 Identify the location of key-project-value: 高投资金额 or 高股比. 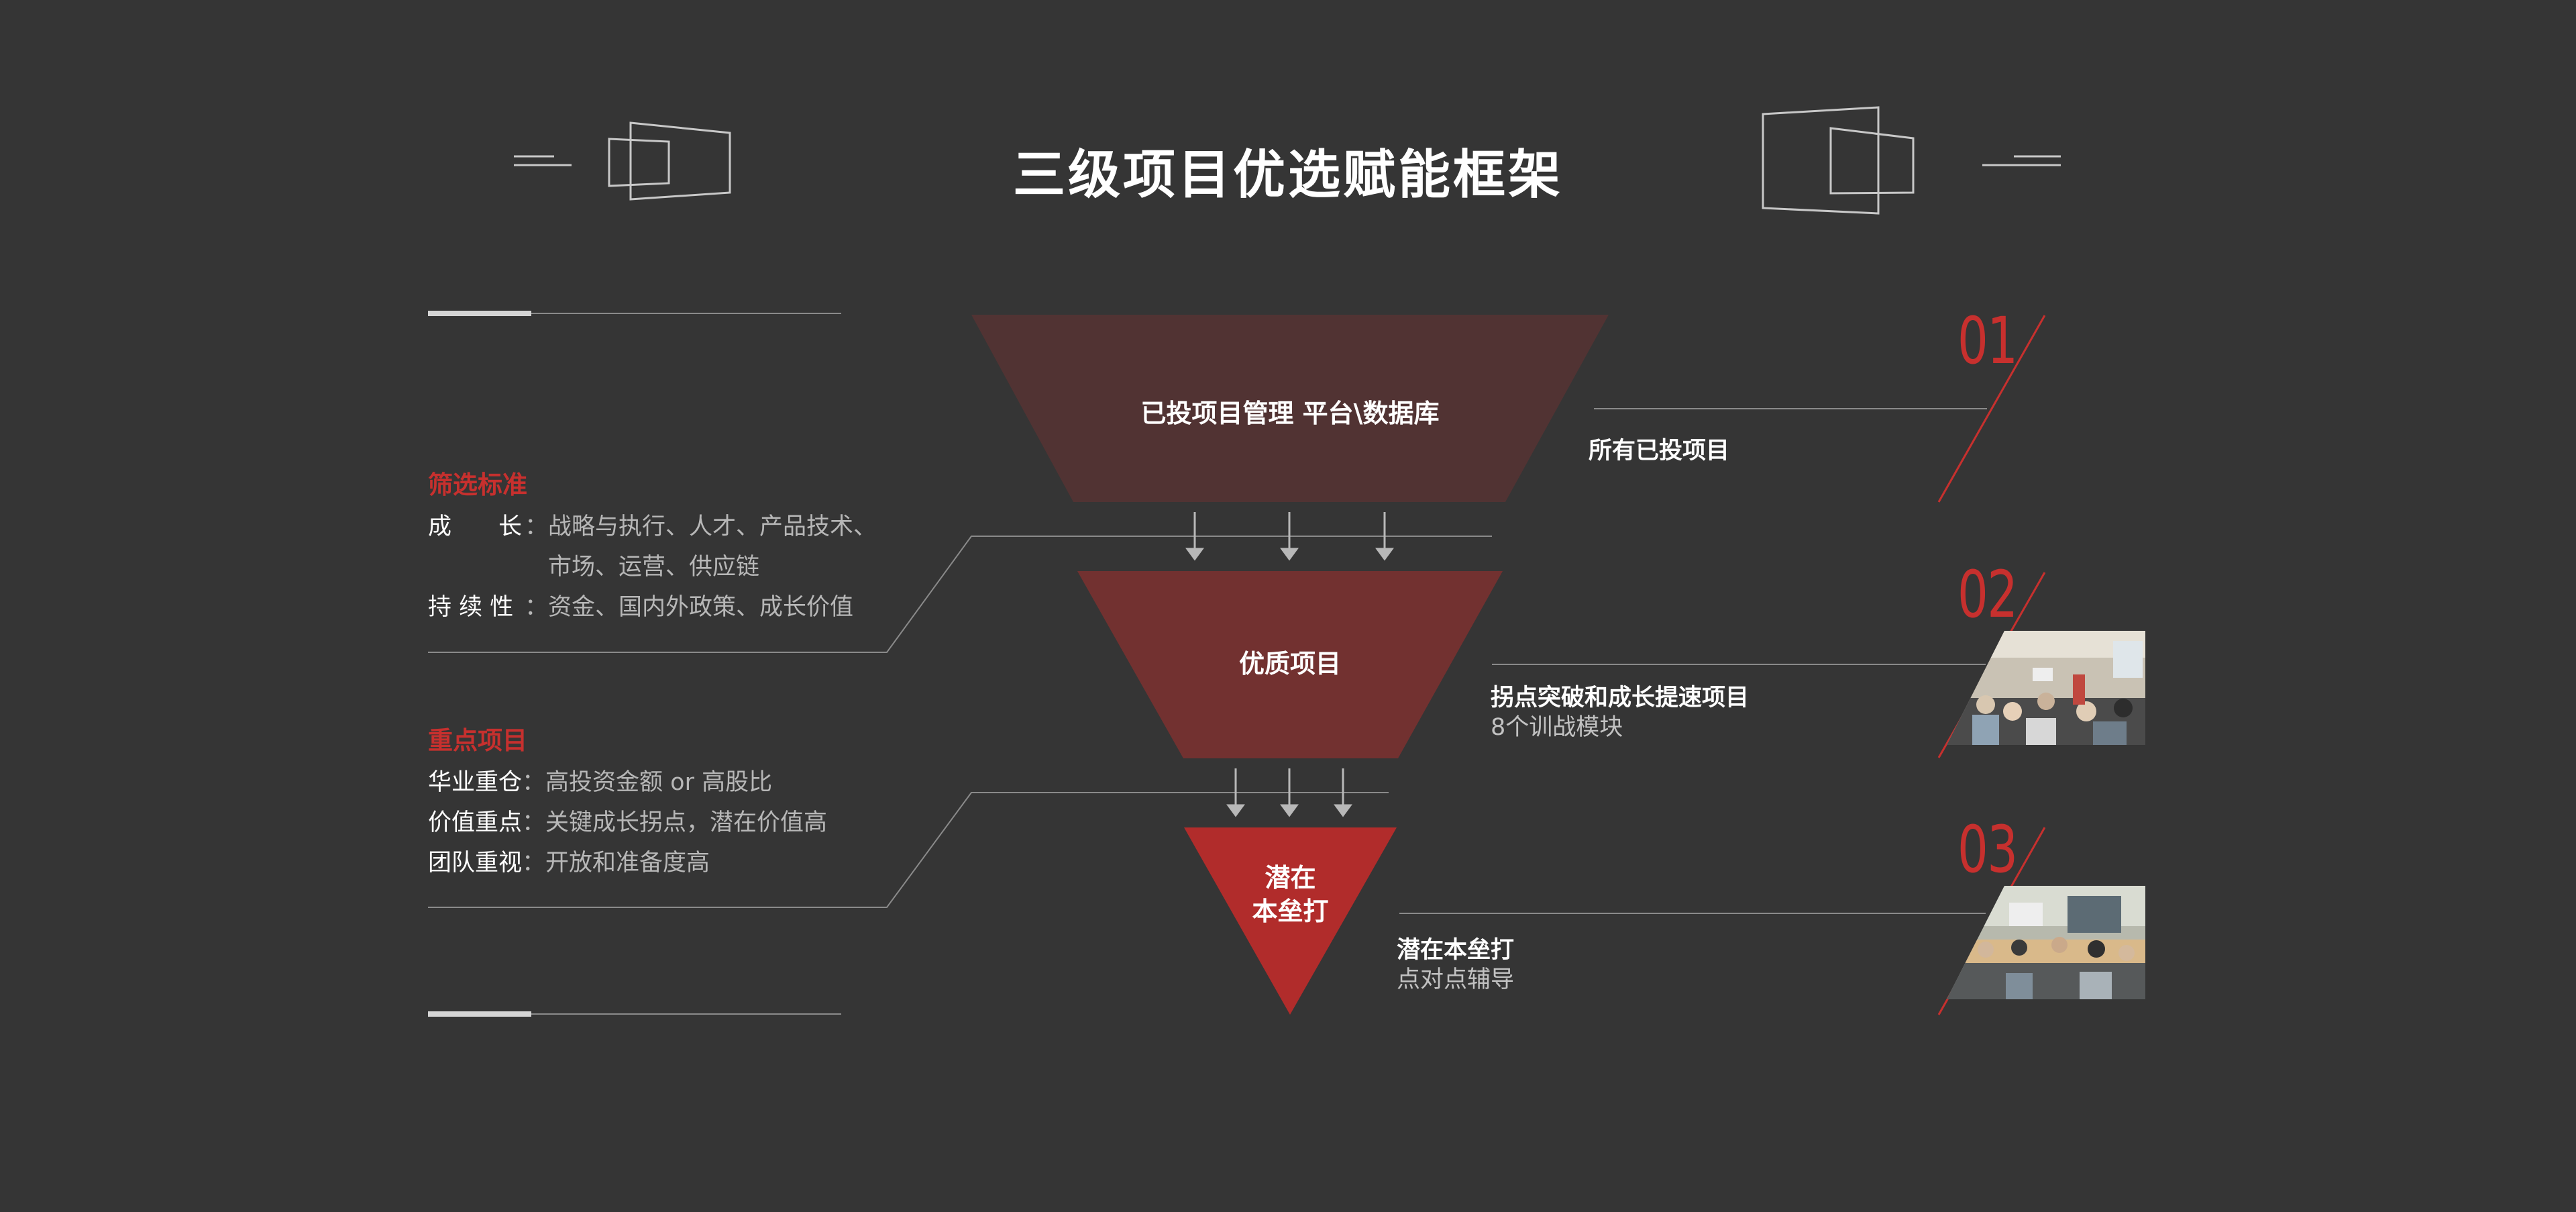
(659, 782).